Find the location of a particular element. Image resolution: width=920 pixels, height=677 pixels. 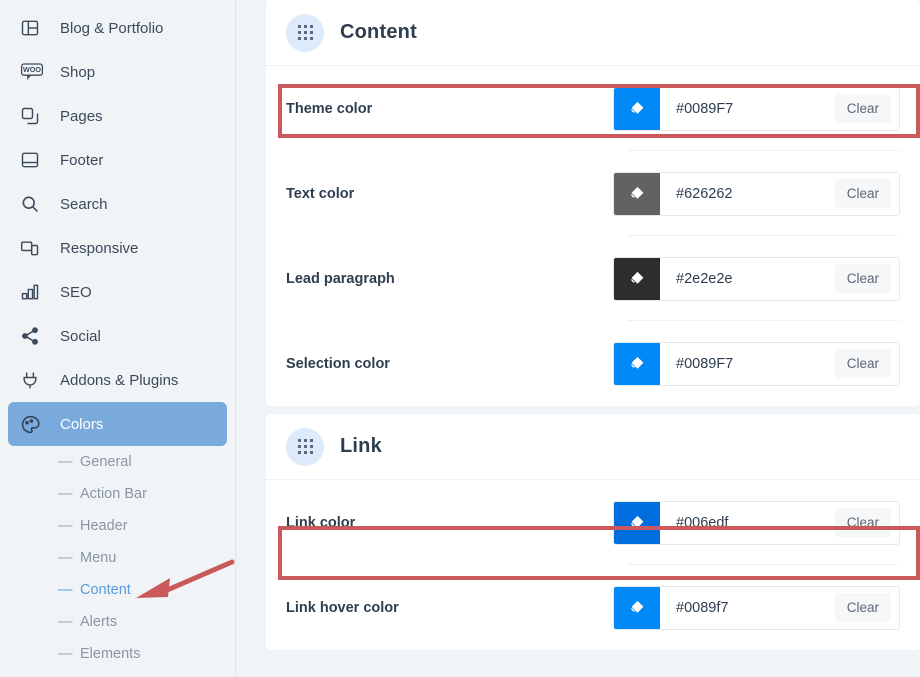

sidebar-subitem-label: Content is located at coordinates (105, 590).